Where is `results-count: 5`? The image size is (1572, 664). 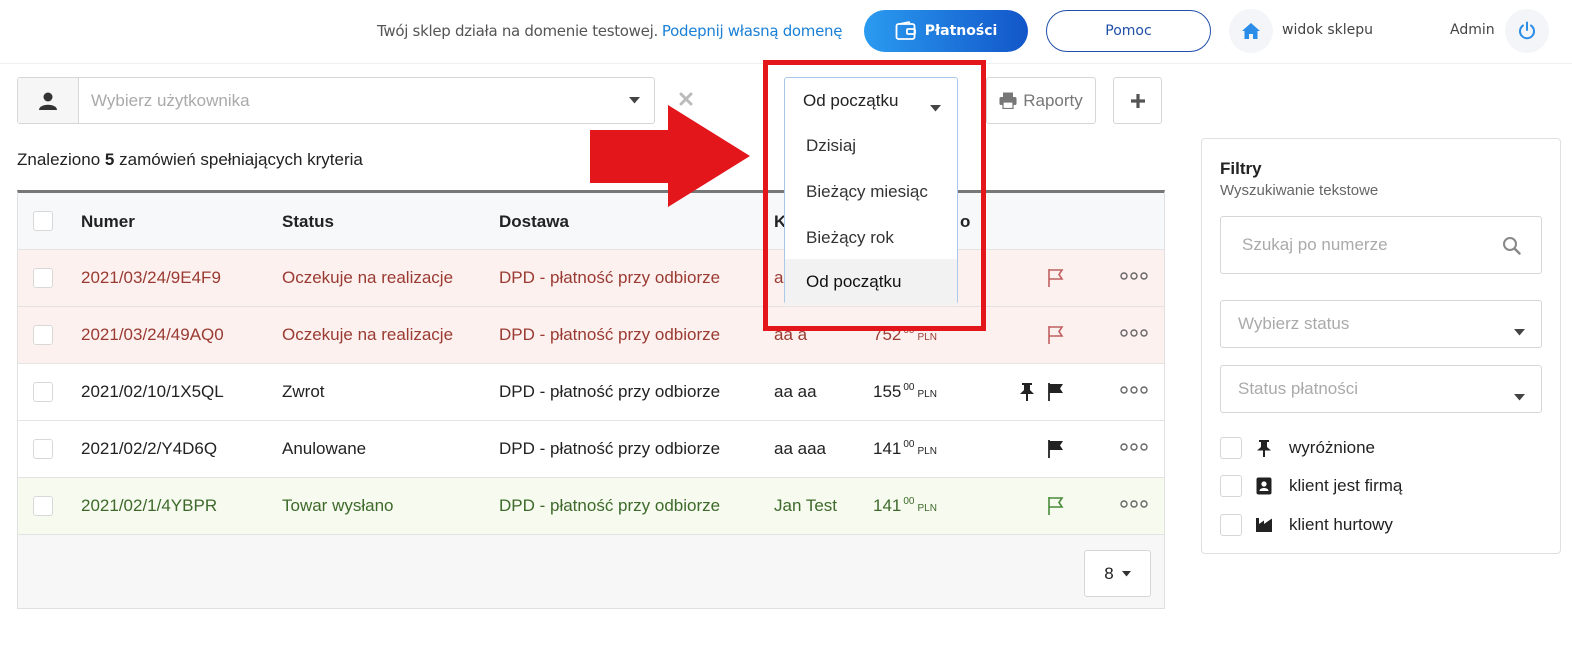
results-count: 5 is located at coordinates (109, 159).